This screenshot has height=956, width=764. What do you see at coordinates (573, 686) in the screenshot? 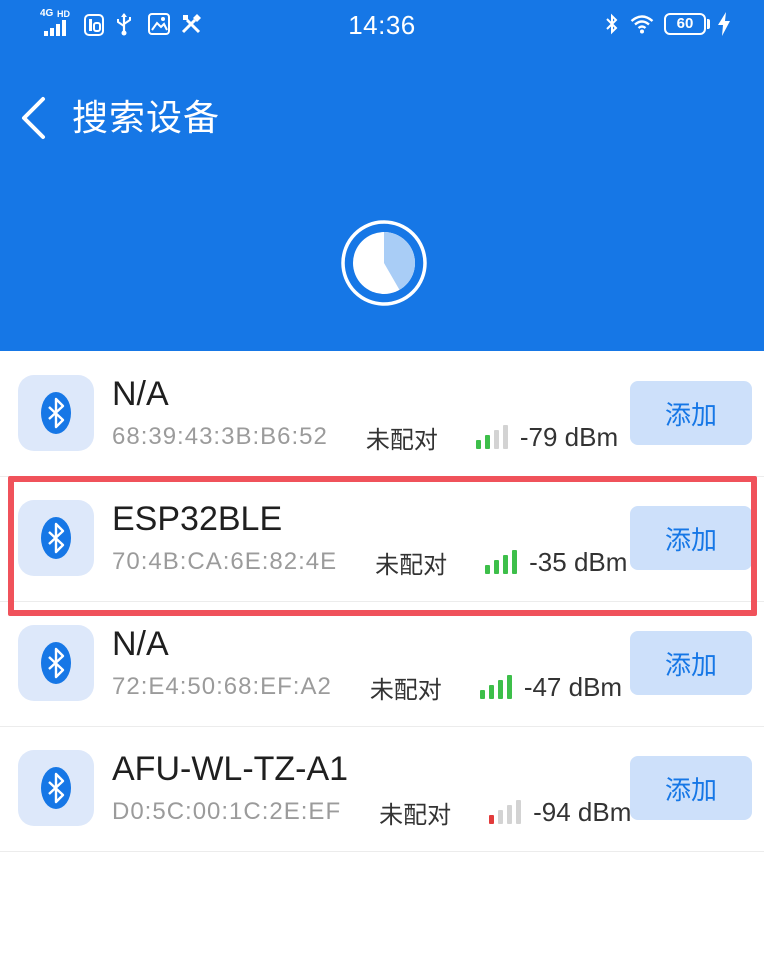
I see `rssi-value: -47 dBm` at bounding box center [573, 686].